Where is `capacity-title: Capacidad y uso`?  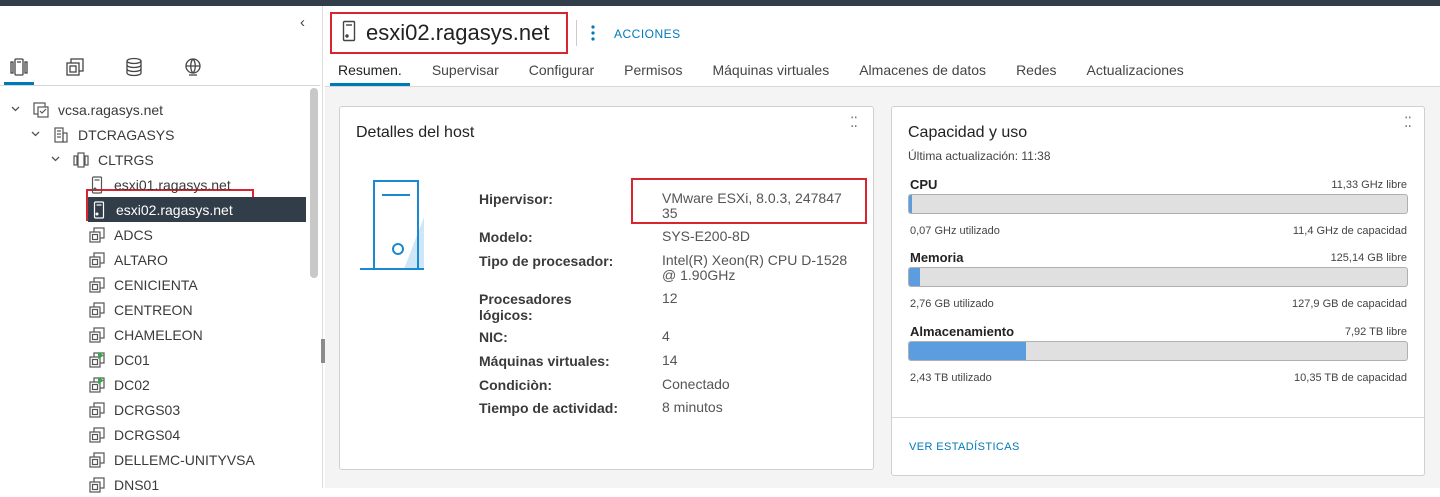 capacity-title: Capacidad y uso is located at coordinates (968, 132).